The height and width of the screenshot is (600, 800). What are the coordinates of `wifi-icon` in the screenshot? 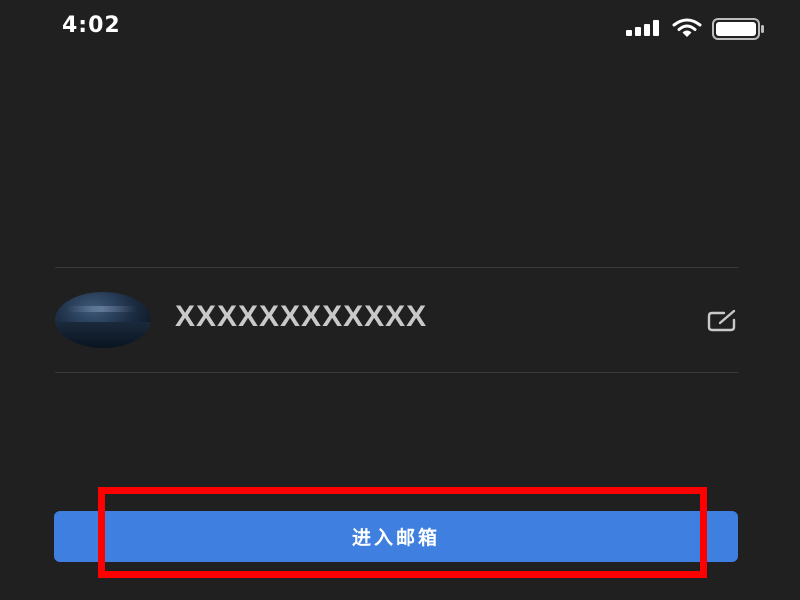 It's located at (687, 28).